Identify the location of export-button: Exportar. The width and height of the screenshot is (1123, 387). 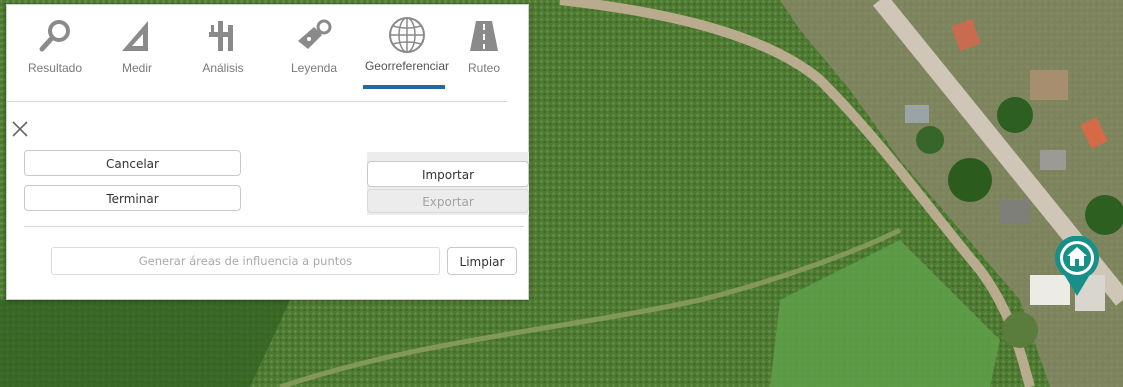
(448, 201).